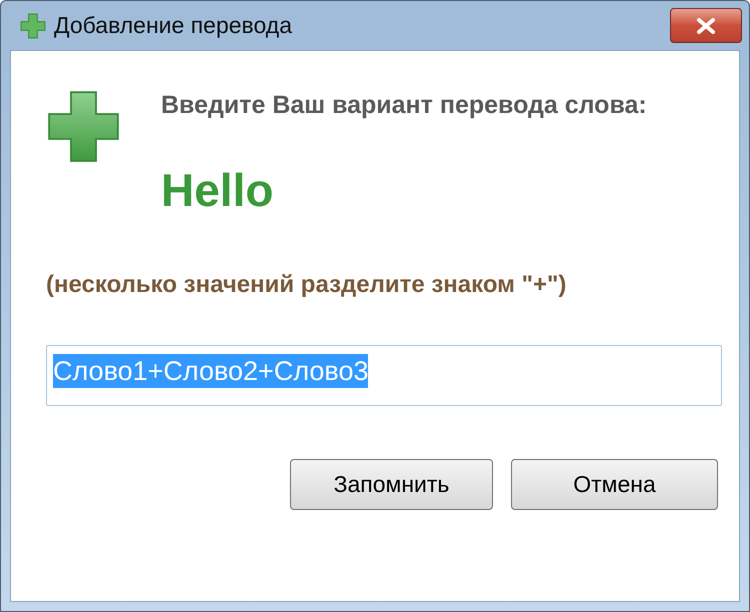  What do you see at coordinates (173, 25) in the screenshot?
I see `window-title: Добавление перевода` at bounding box center [173, 25].